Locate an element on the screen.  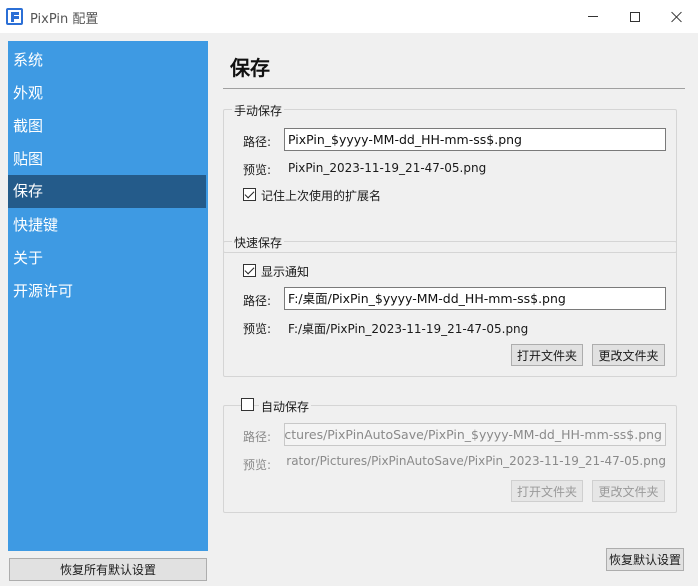
remember-extension-label: 记住上次使用的扩展名 is located at coordinates (321, 195).